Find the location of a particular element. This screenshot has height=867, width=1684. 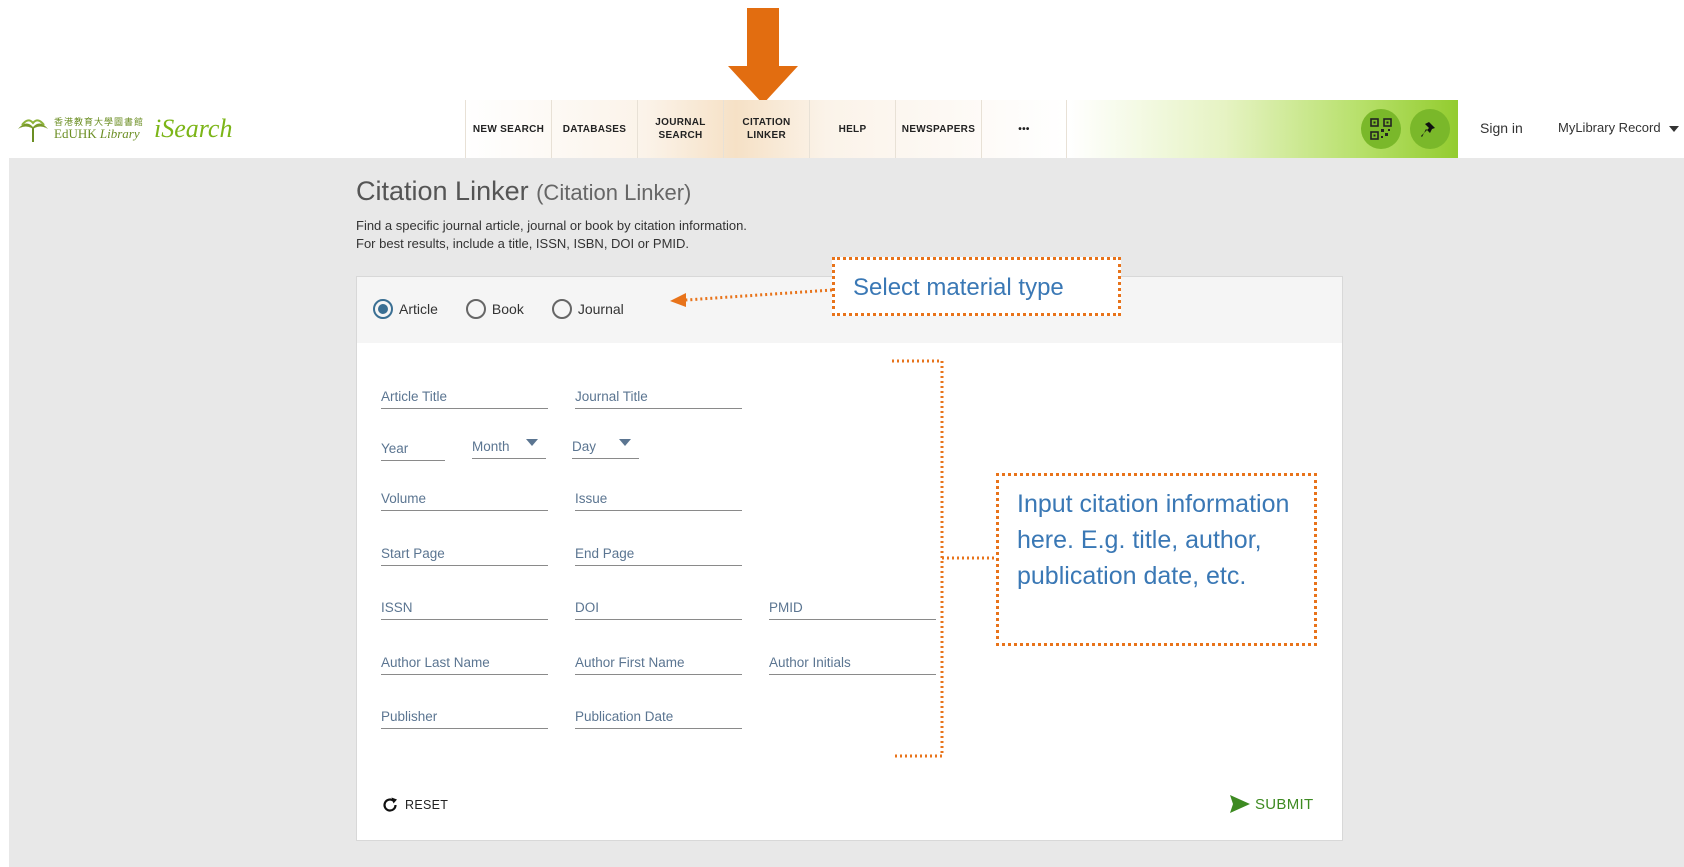

journal-title-field: Journal Title is located at coordinates (658, 396).